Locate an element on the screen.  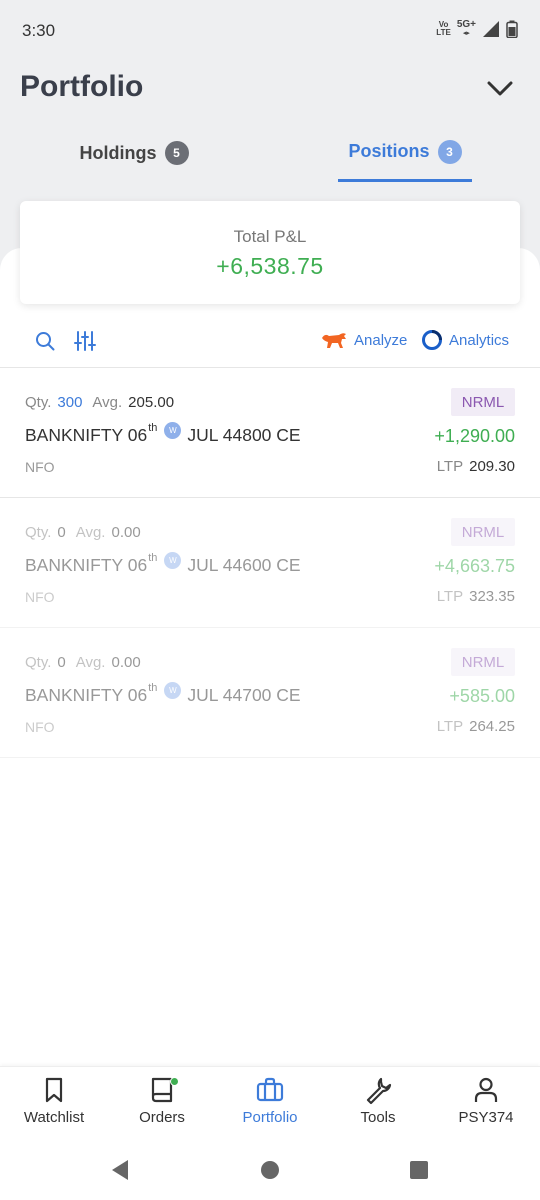
search-icon is located at coordinates (45, 341).